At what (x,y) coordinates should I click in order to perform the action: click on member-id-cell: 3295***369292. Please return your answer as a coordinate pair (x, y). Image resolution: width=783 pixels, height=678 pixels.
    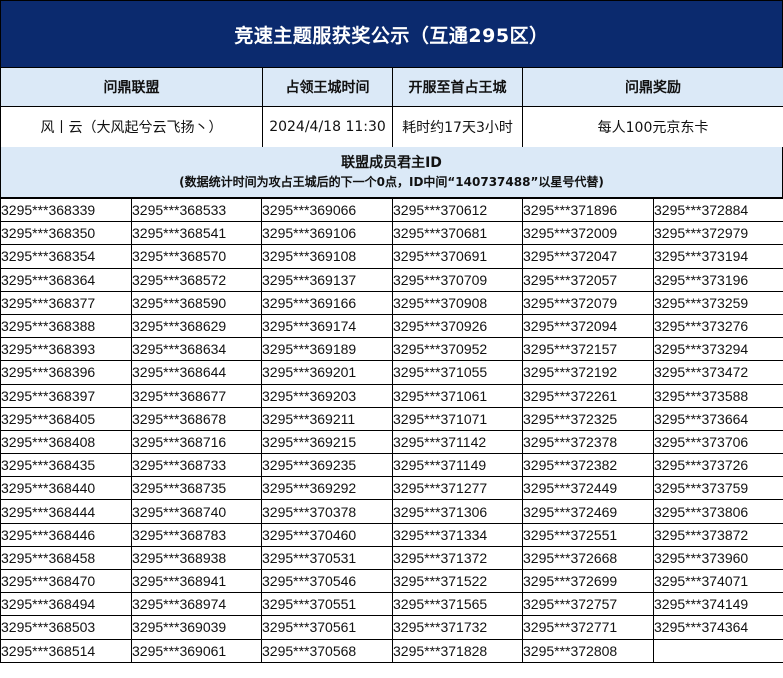
    Looking at the image, I should click on (327, 488).